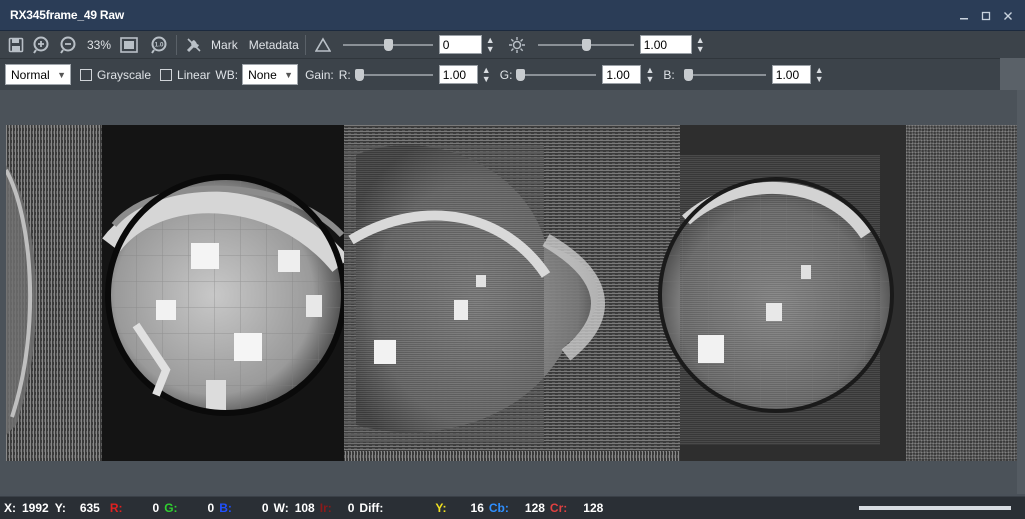  Describe the element at coordinates (441, 507) in the screenshot. I see `status-yy-label: Y:` at that location.